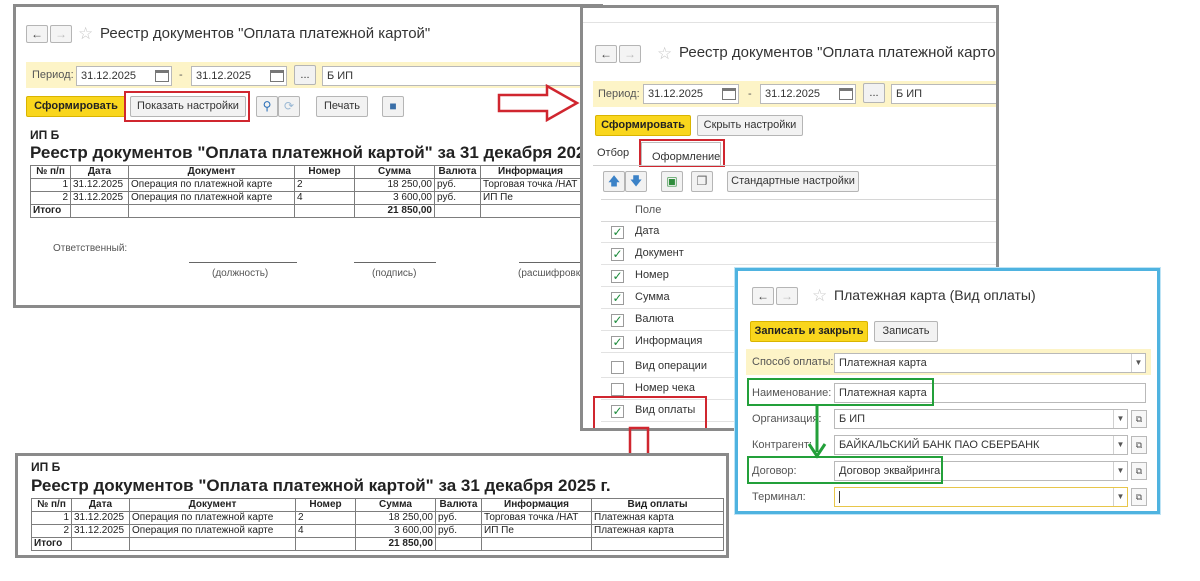 Image resolution: width=1200 pixels, height=581 pixels. Describe the element at coordinates (702, 181) in the screenshot. I see `uncheck-all-icon: ❐` at that location.